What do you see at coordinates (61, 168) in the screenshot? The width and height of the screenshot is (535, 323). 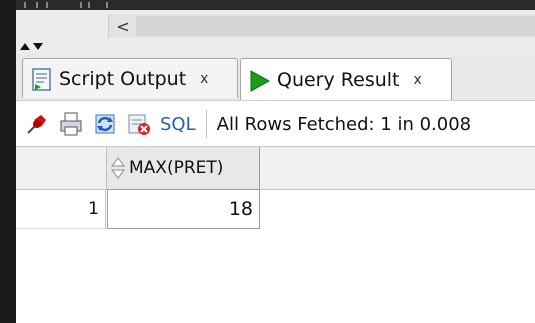 I see `row-number-header` at bounding box center [61, 168].